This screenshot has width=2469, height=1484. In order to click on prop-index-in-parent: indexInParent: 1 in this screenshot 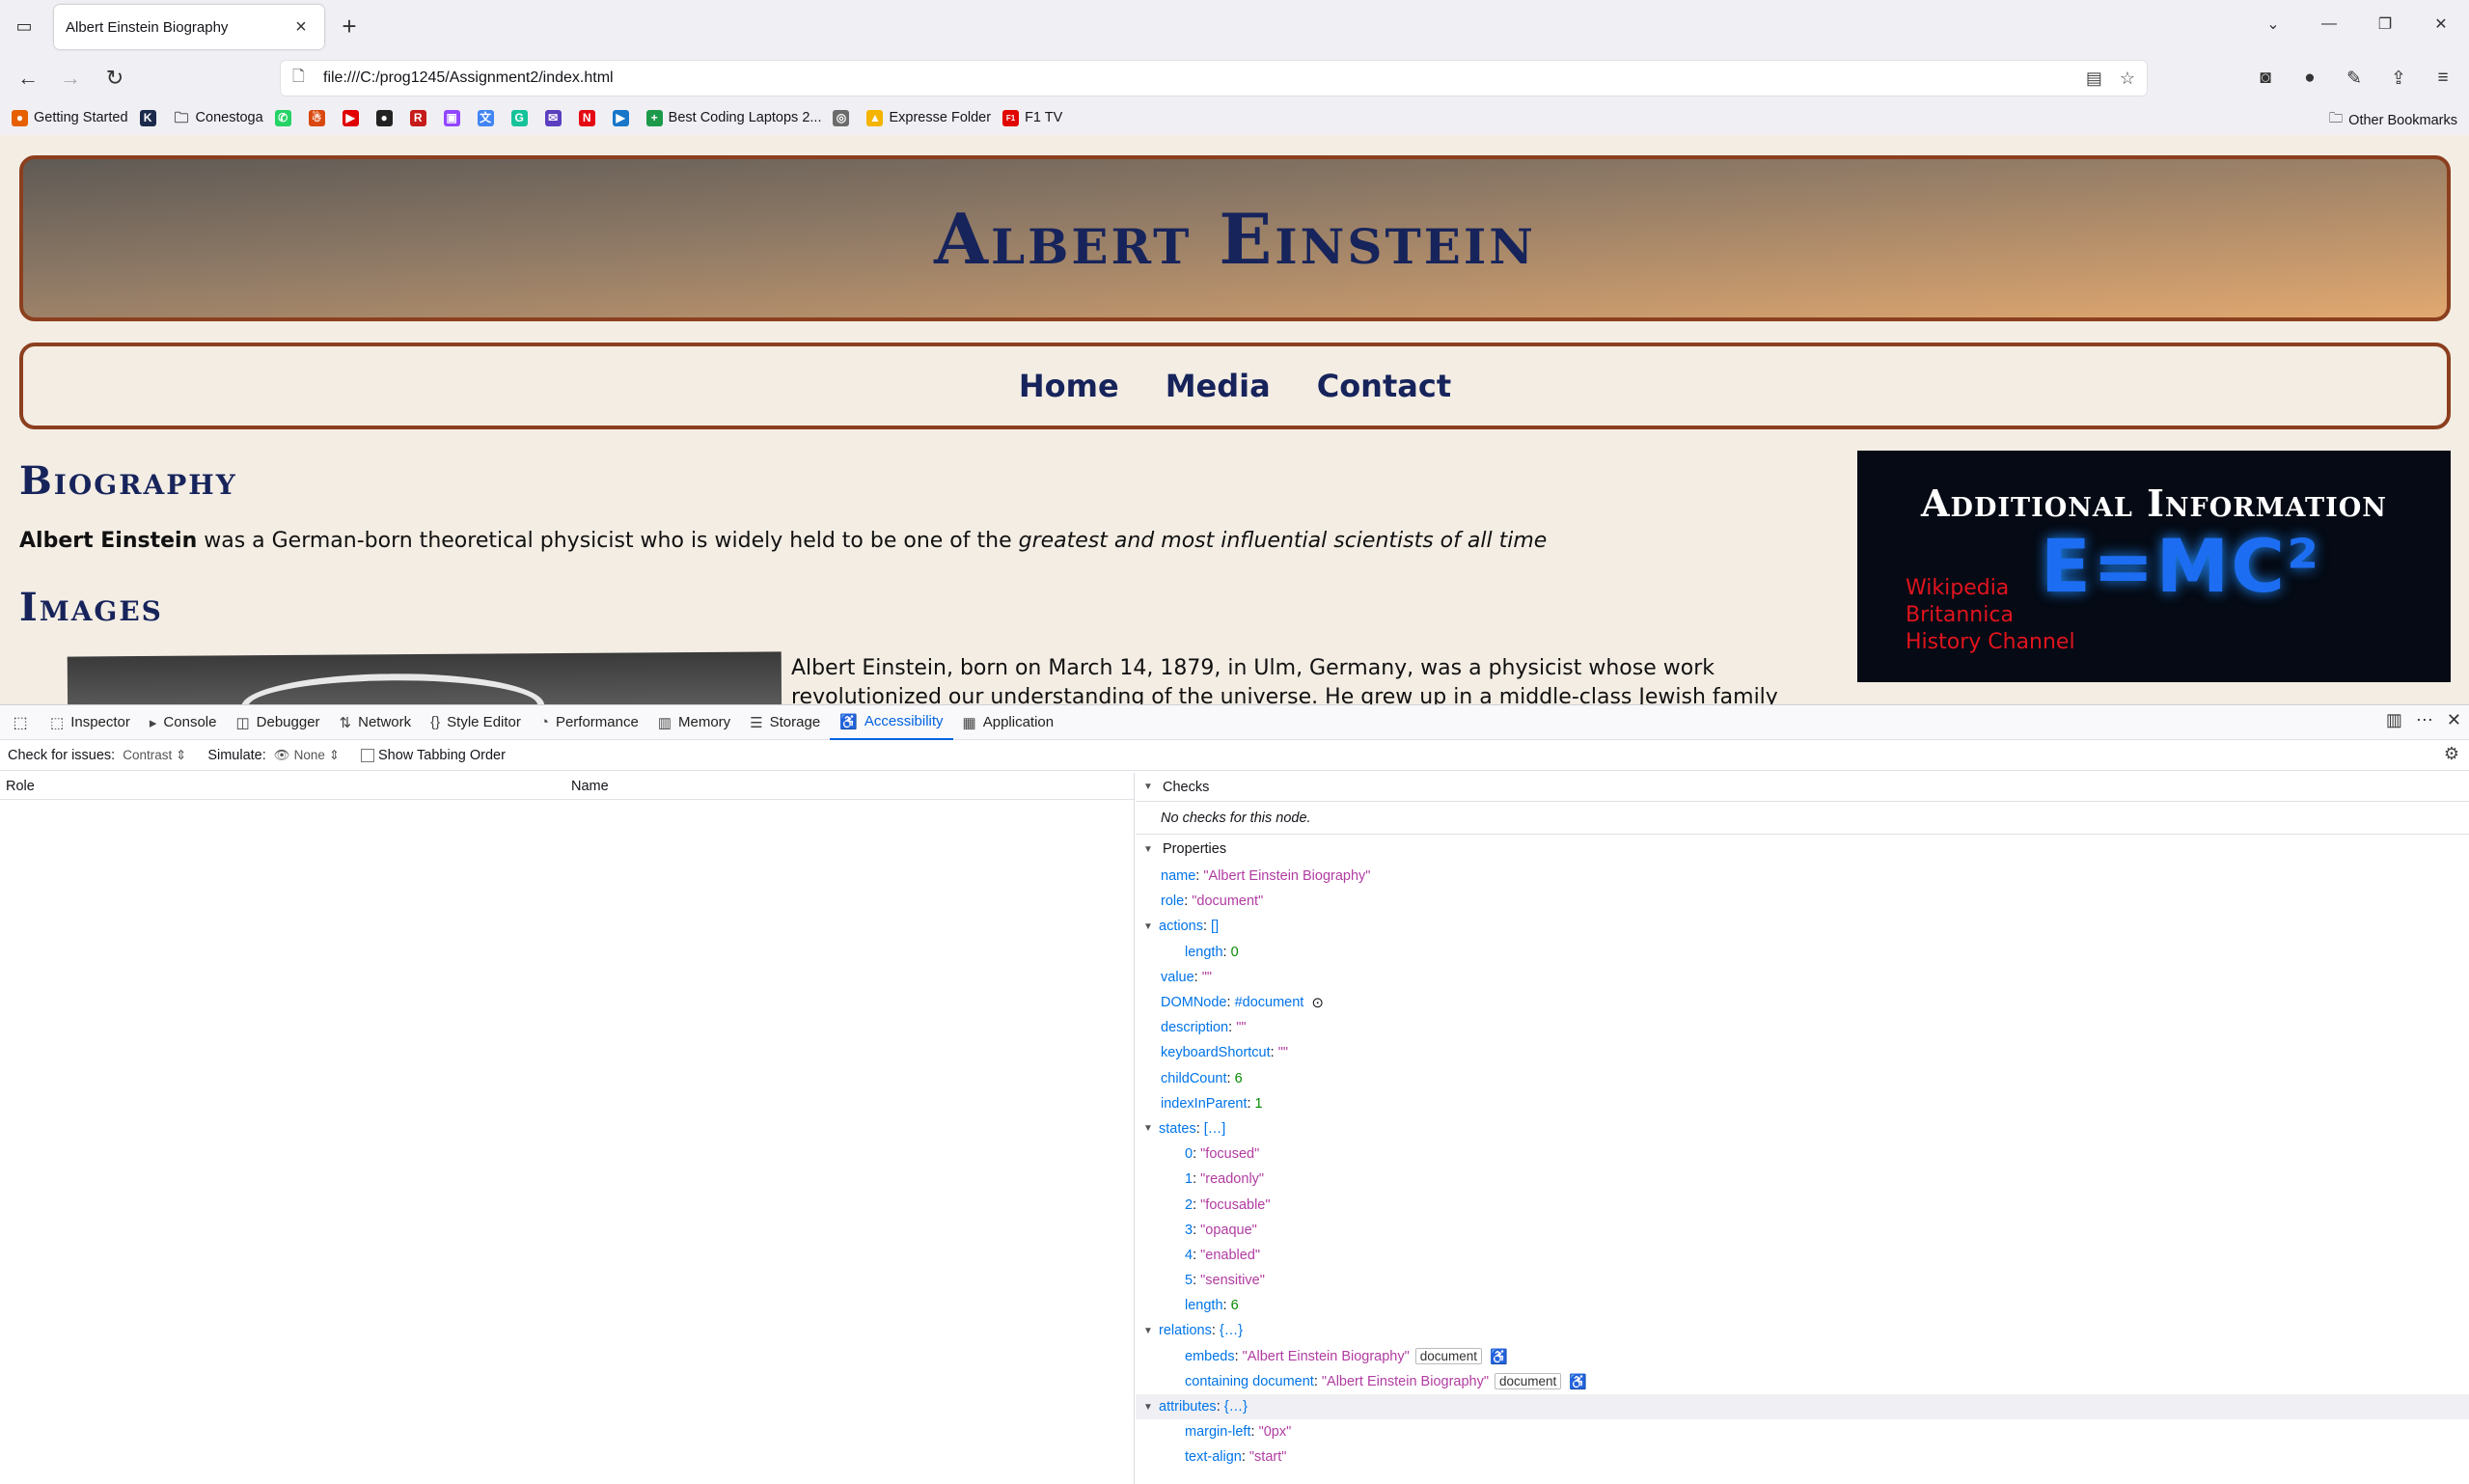, I will do `click(1802, 1103)`.